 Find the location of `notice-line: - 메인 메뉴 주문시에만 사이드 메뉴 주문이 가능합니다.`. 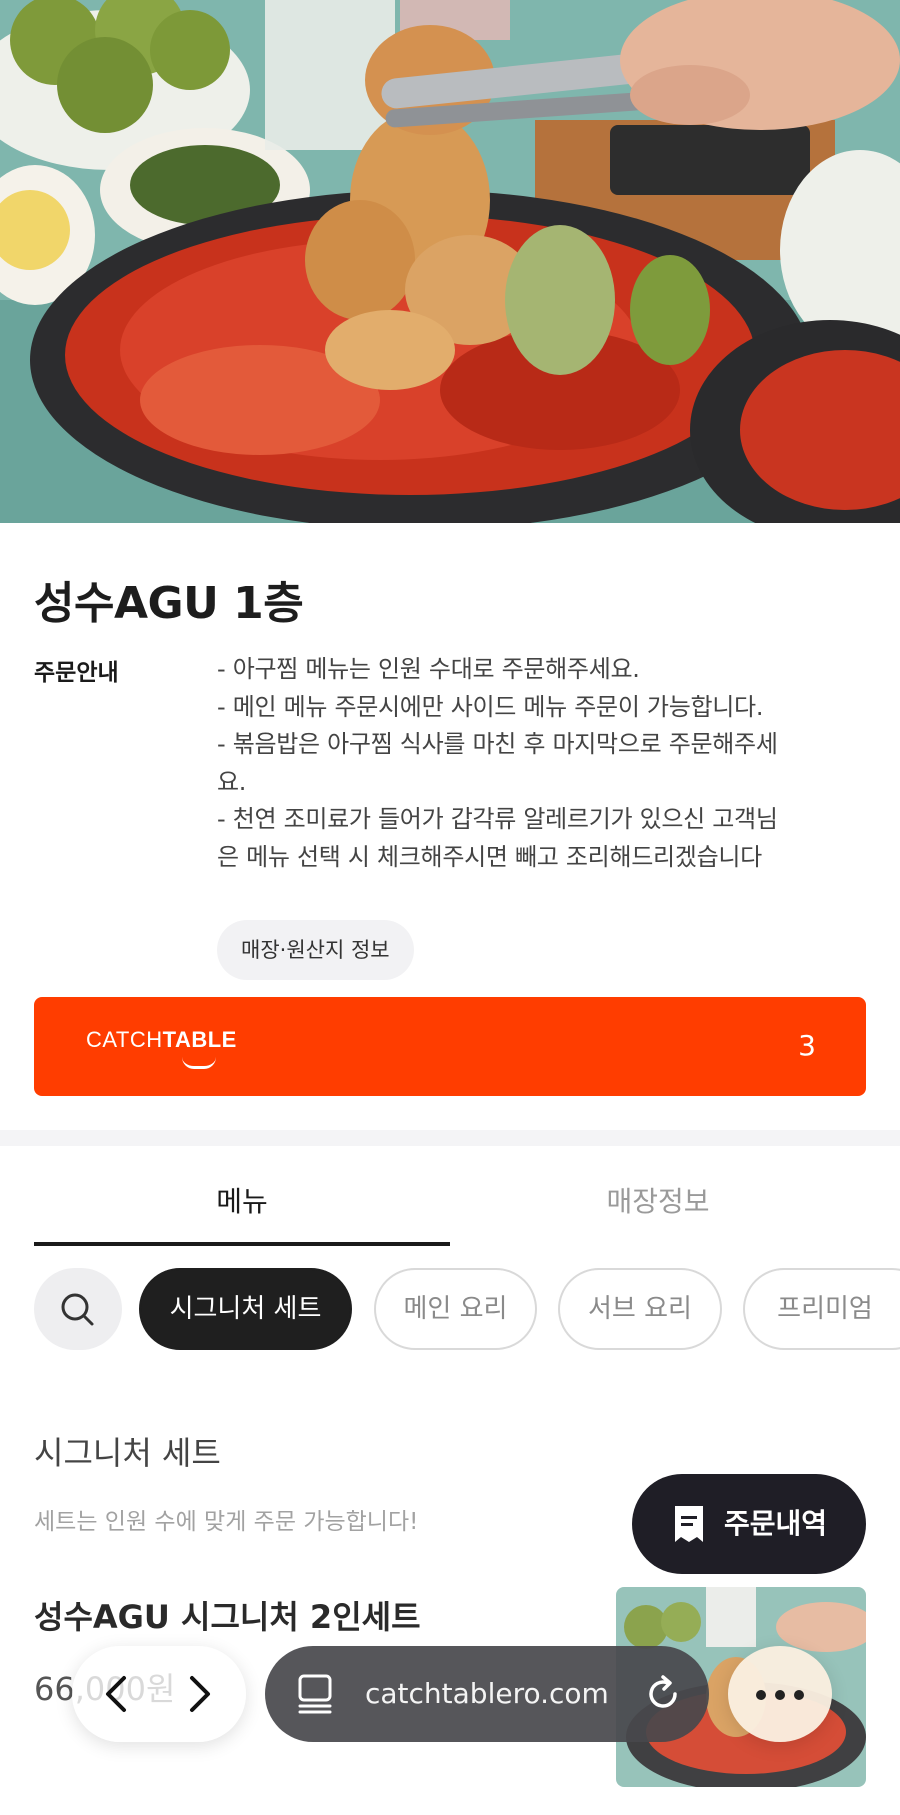

notice-line: - 메인 메뉴 주문시에만 사이드 메뉴 주문이 가능합니다. is located at coordinates (490, 706).